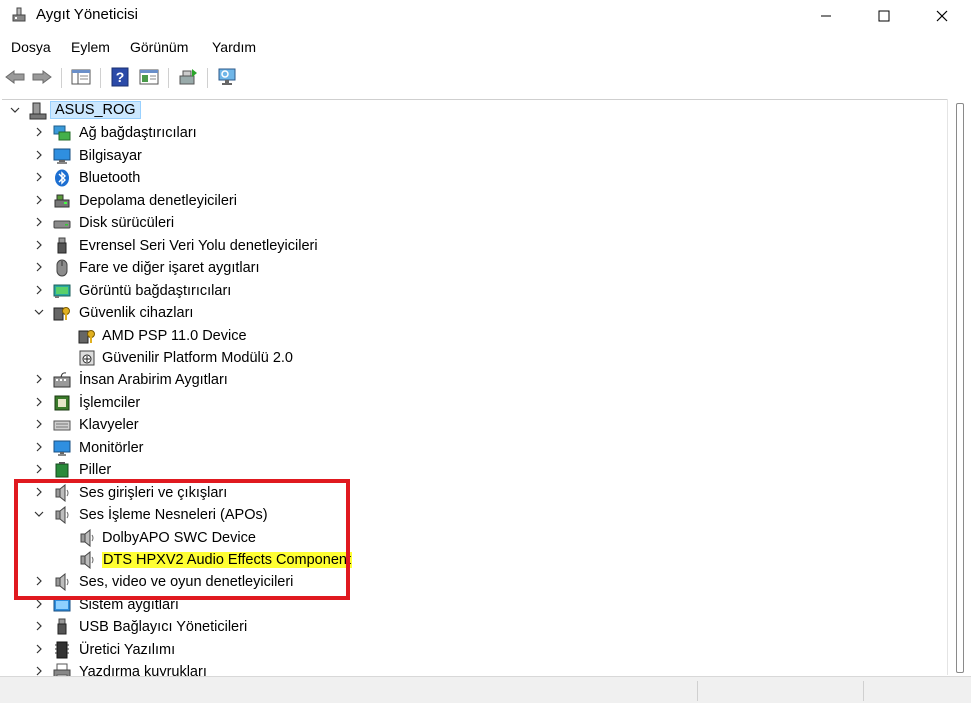 The height and width of the screenshot is (703, 971). What do you see at coordinates (474, 538) in the screenshot?
I see `tree-device: DolbyAPO SWC Device` at bounding box center [474, 538].